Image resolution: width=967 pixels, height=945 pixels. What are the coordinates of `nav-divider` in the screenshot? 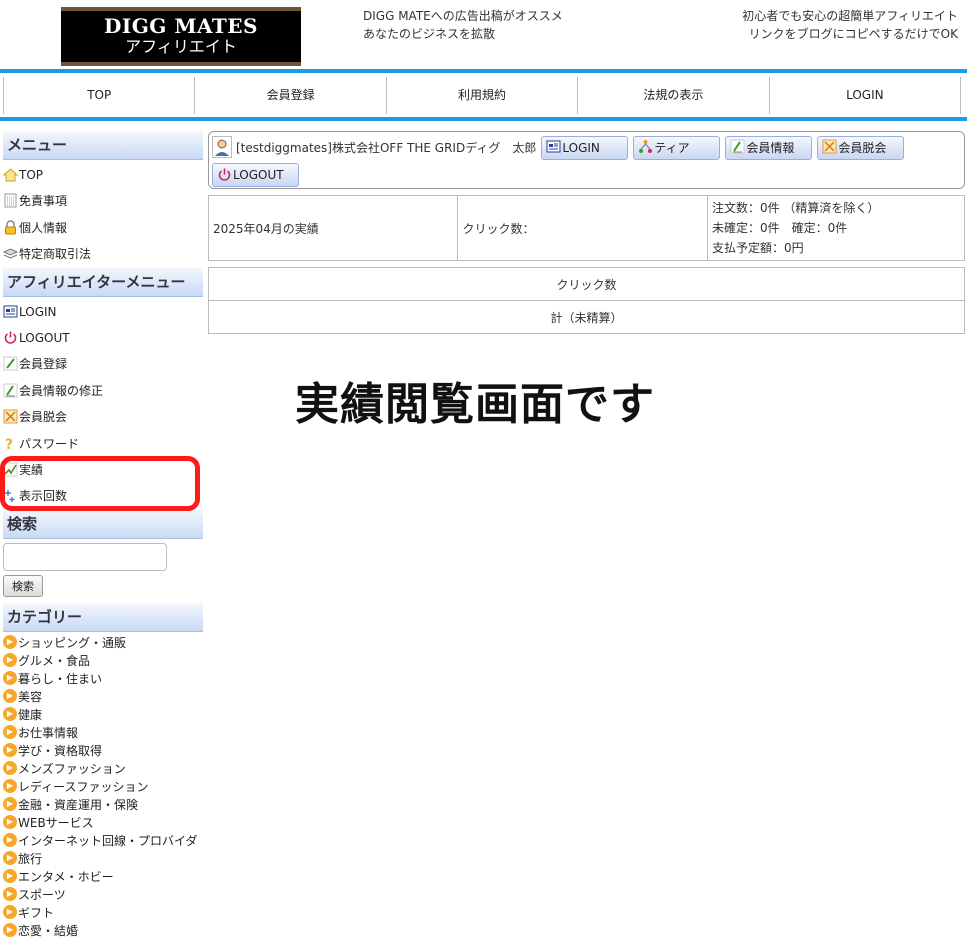 It's located at (483, 119).